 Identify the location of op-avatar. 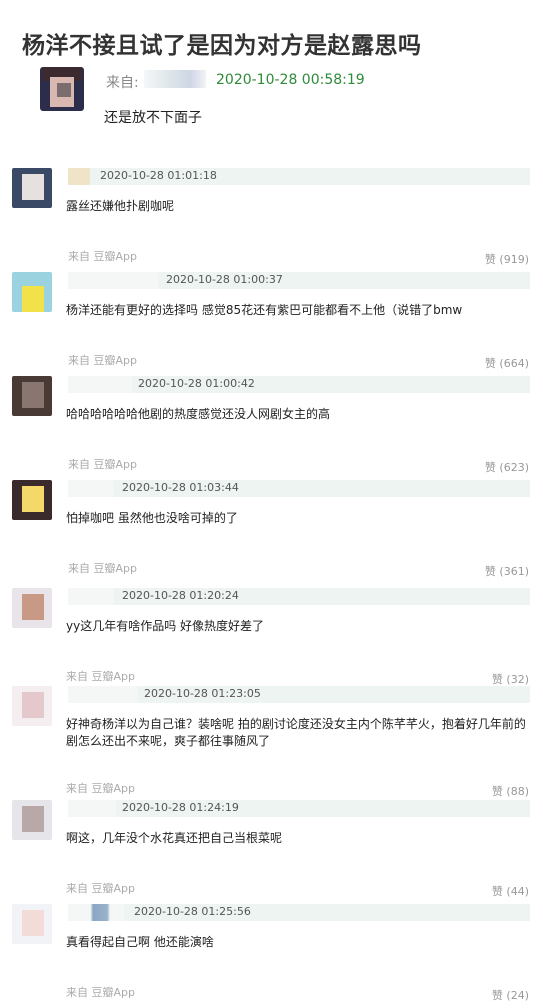
(62, 89).